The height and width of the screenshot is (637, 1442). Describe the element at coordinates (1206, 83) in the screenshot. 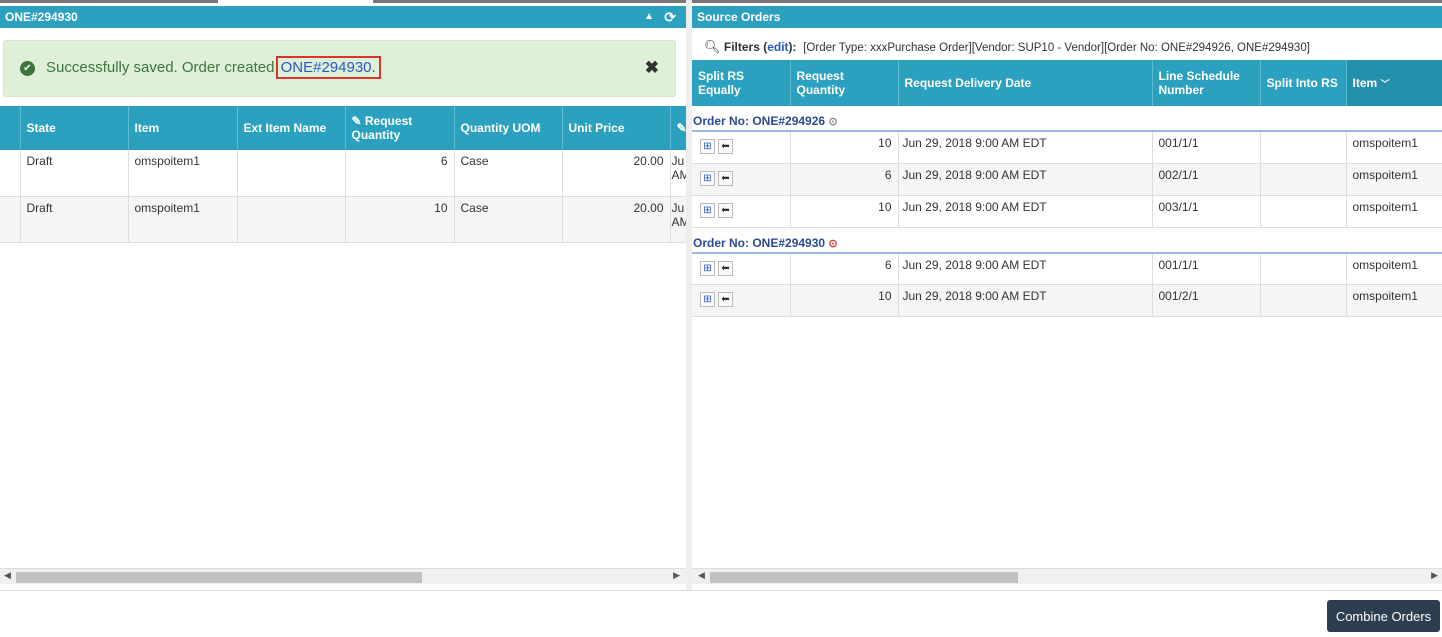

I see `col-line-schedule-number: Line Schedule Number` at that location.